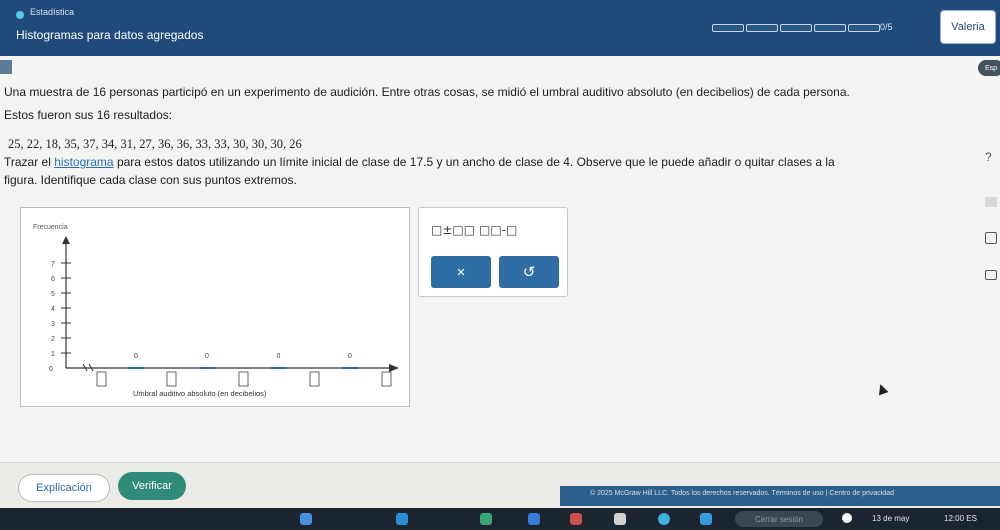  I want to click on language-toggle: Esp, so click(989, 68).